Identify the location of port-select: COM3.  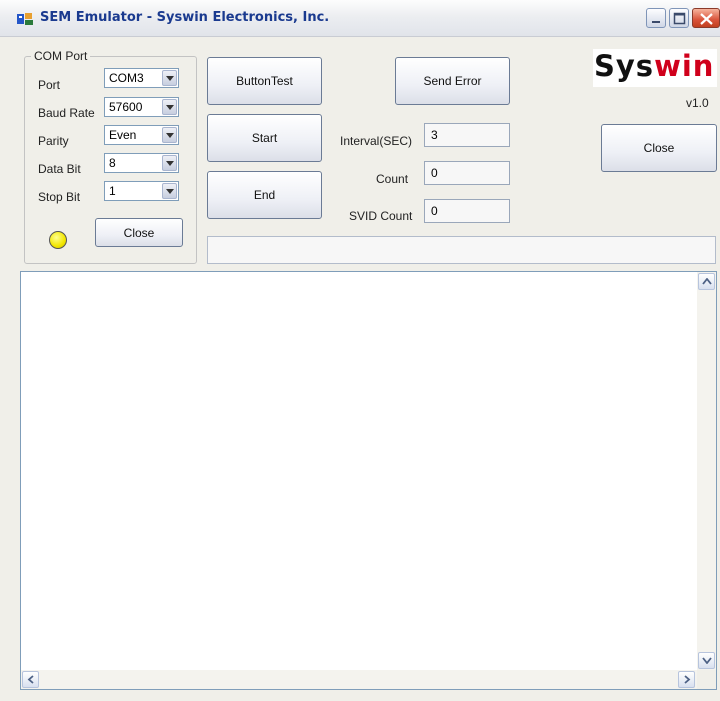
(141, 78).